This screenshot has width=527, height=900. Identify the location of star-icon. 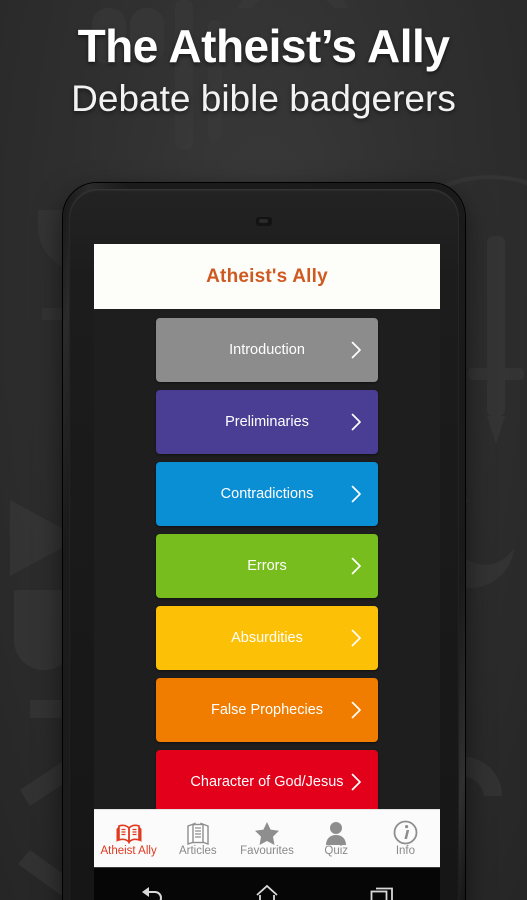
(267, 832).